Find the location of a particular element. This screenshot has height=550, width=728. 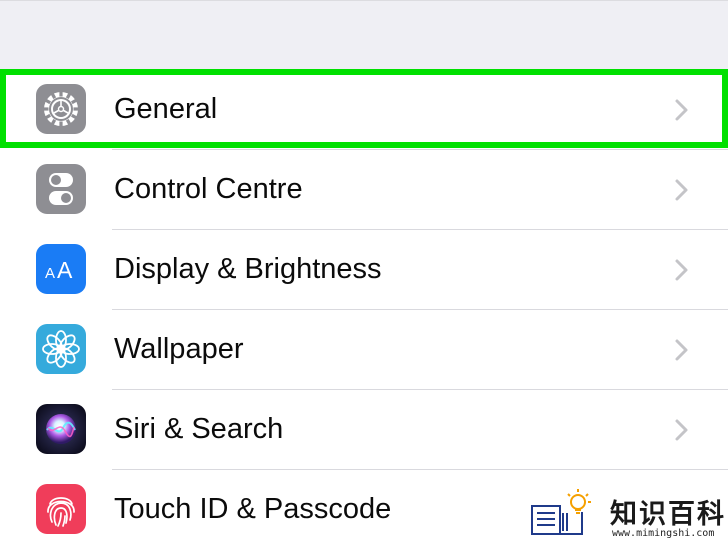

watermark-url: www.mimingshi.com is located at coordinates (663, 533).